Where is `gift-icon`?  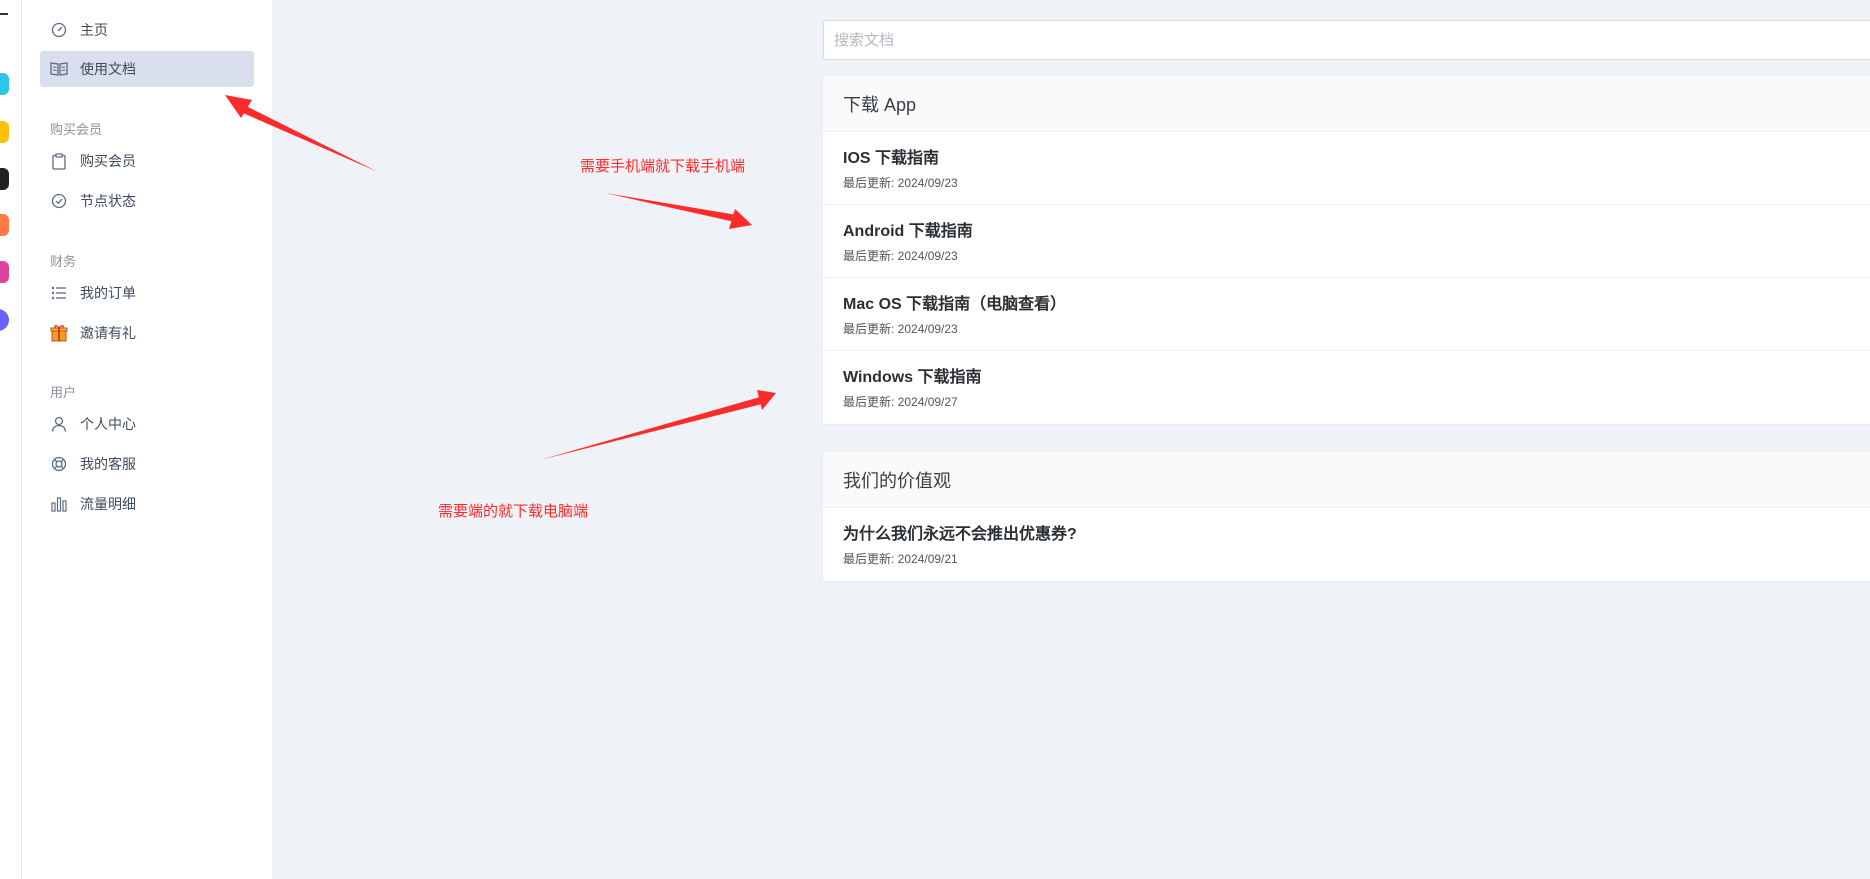
gift-icon is located at coordinates (59, 333).